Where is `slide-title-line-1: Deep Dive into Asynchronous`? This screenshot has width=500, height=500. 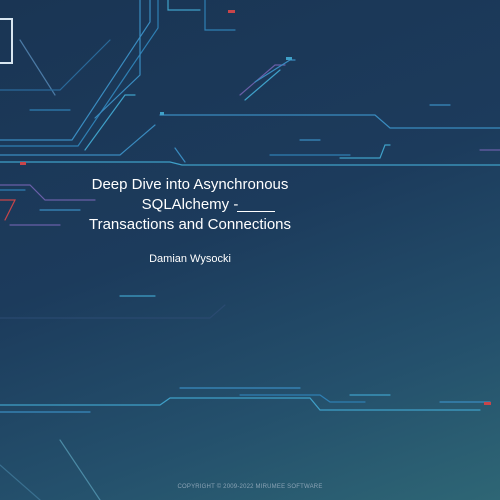
slide-title-line-1: Deep Dive into Asynchronous is located at coordinates (190, 184).